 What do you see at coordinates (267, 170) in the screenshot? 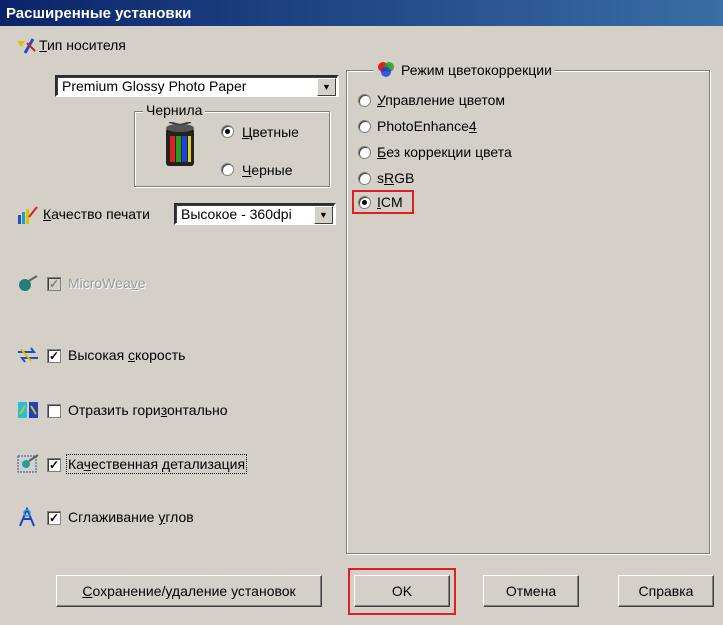
I see `ink-black-label: Черные` at bounding box center [267, 170].